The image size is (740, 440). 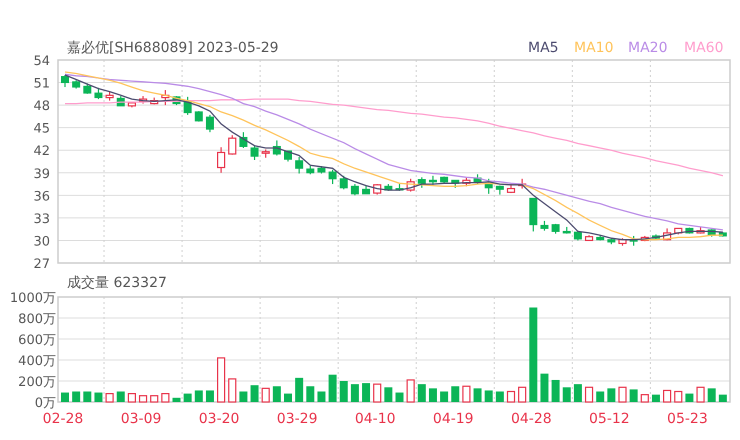 I want to click on axis-label: 0万, so click(x=45, y=403).